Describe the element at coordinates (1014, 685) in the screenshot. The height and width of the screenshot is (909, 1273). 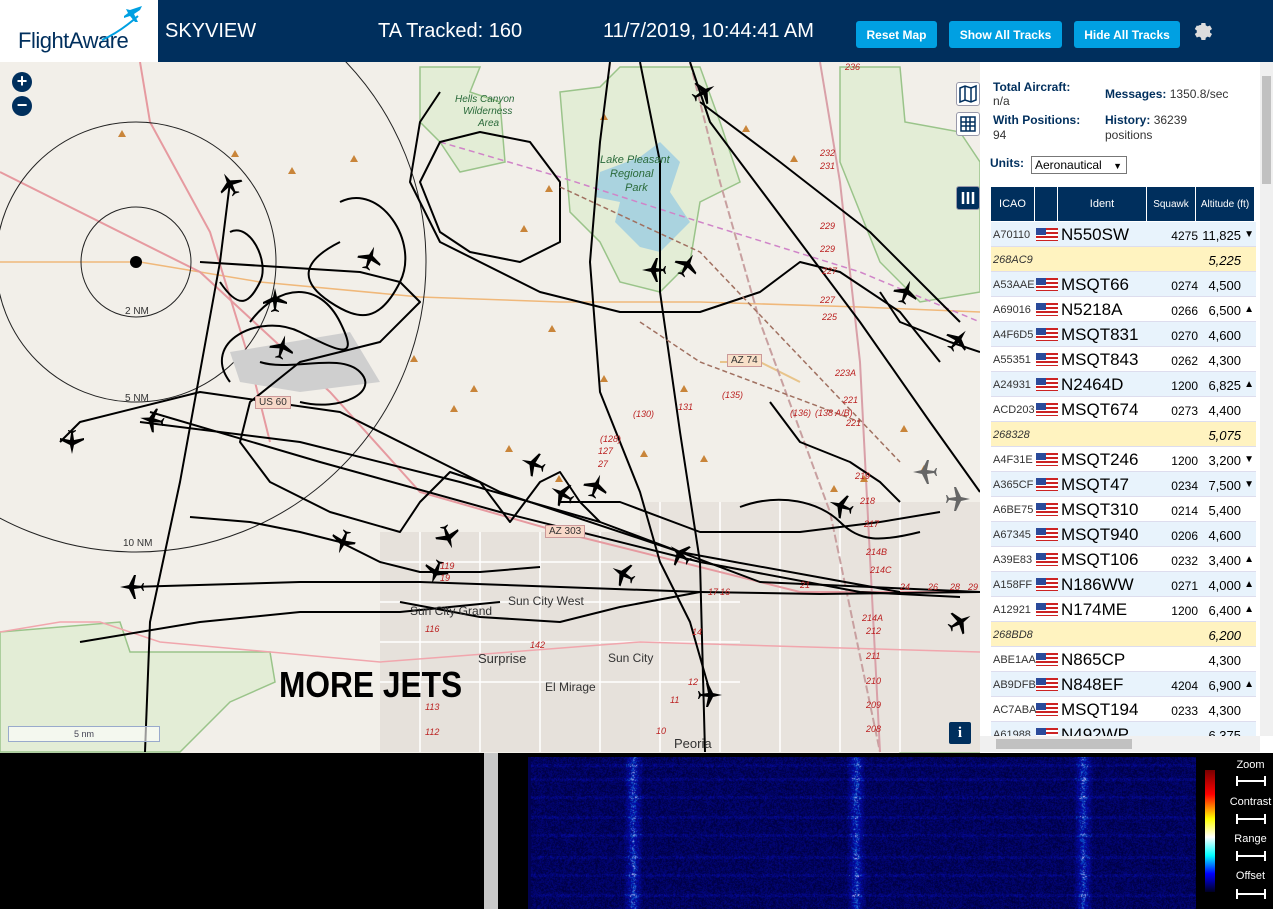
I see `cell-icao: AB9DFB` at that location.